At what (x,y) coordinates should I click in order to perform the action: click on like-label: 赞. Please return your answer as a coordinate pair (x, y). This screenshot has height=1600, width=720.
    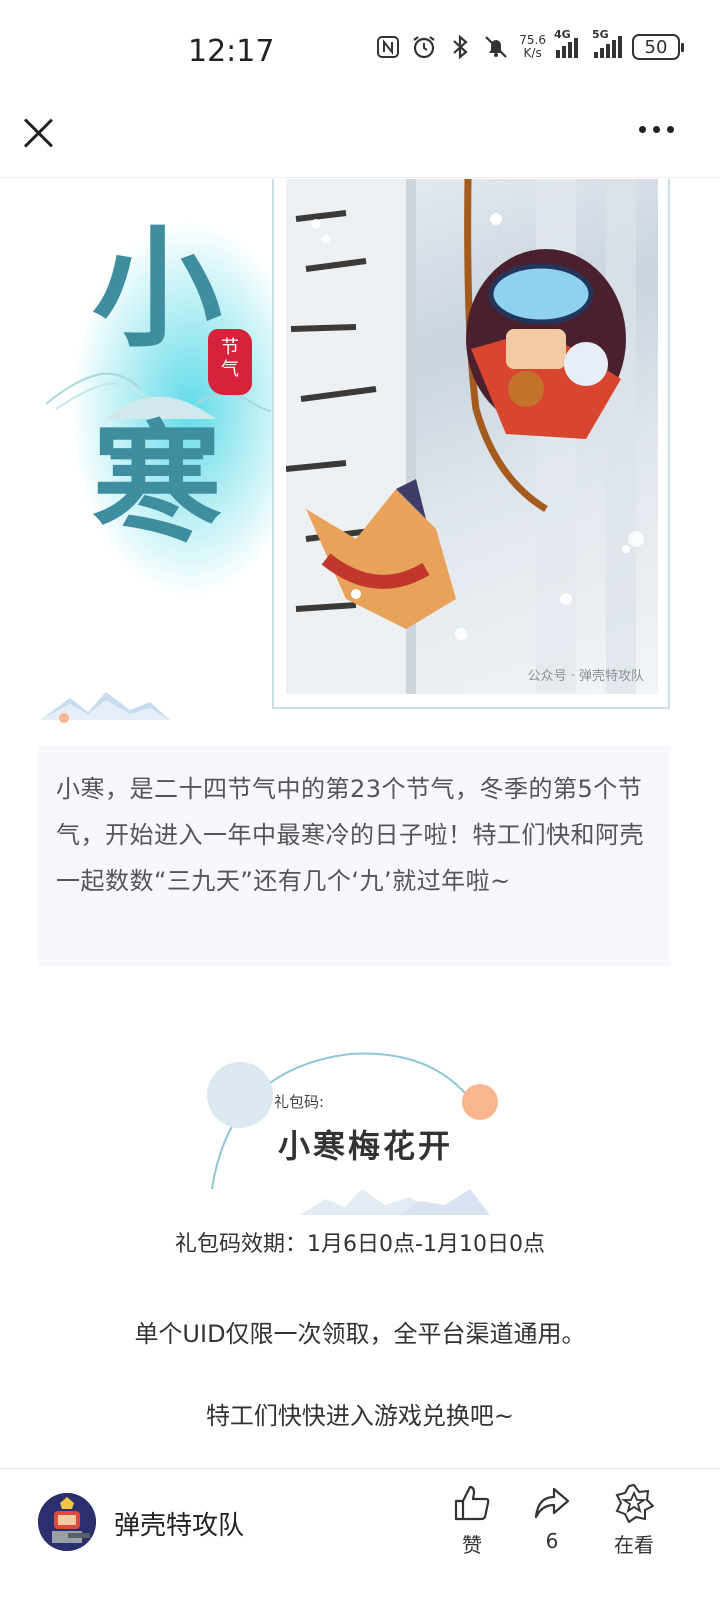
    Looking at the image, I should click on (472, 1545).